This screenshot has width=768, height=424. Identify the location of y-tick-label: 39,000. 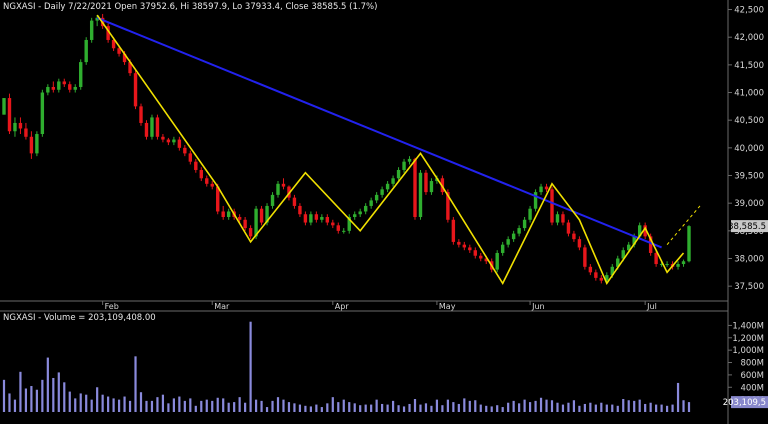
(749, 204).